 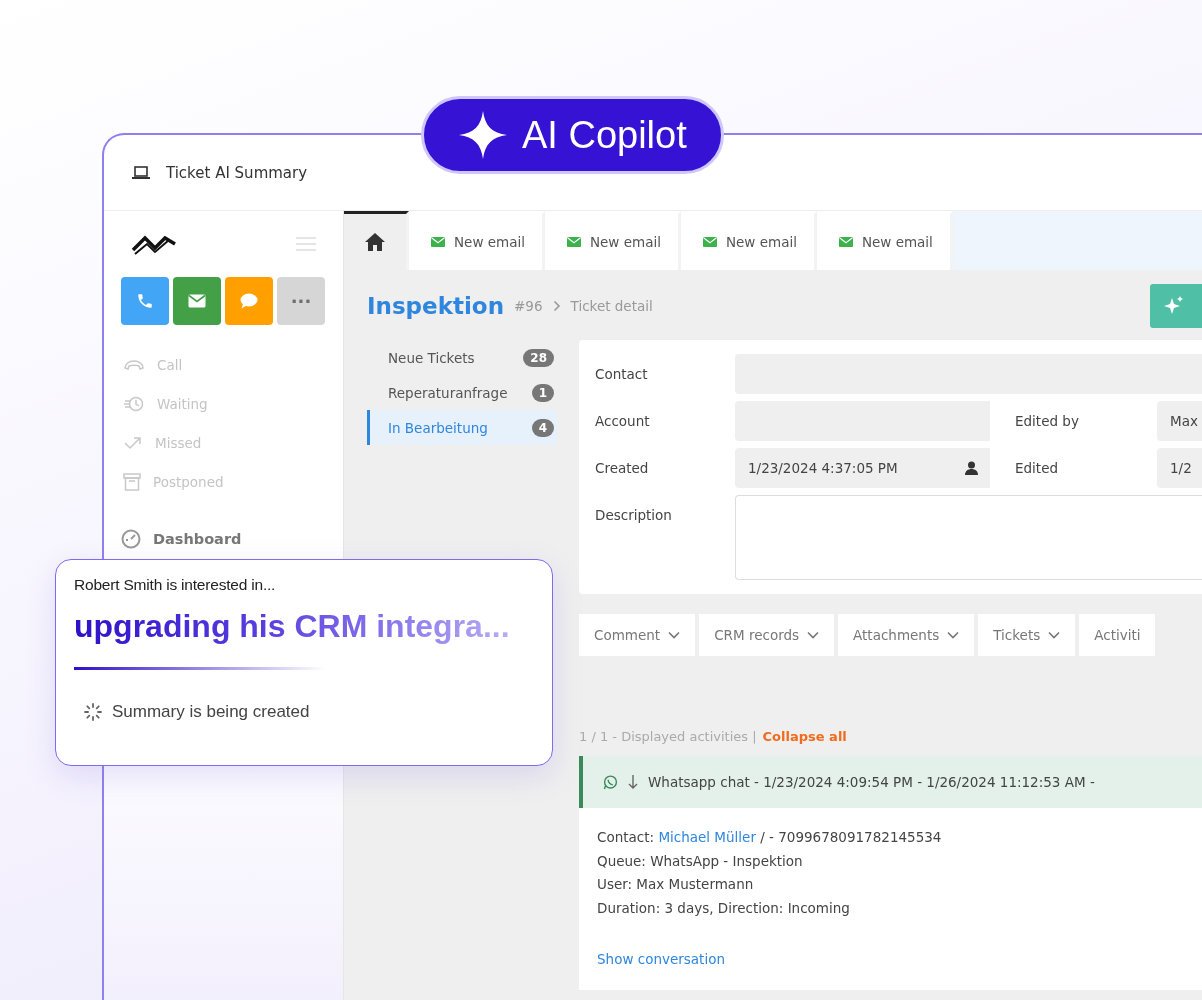 I want to click on activity-title: Whatsapp chat - 1/23/2024 4:09:54 PM - 1/26/2024 11:12:53 AM -, so click(x=871, y=782).